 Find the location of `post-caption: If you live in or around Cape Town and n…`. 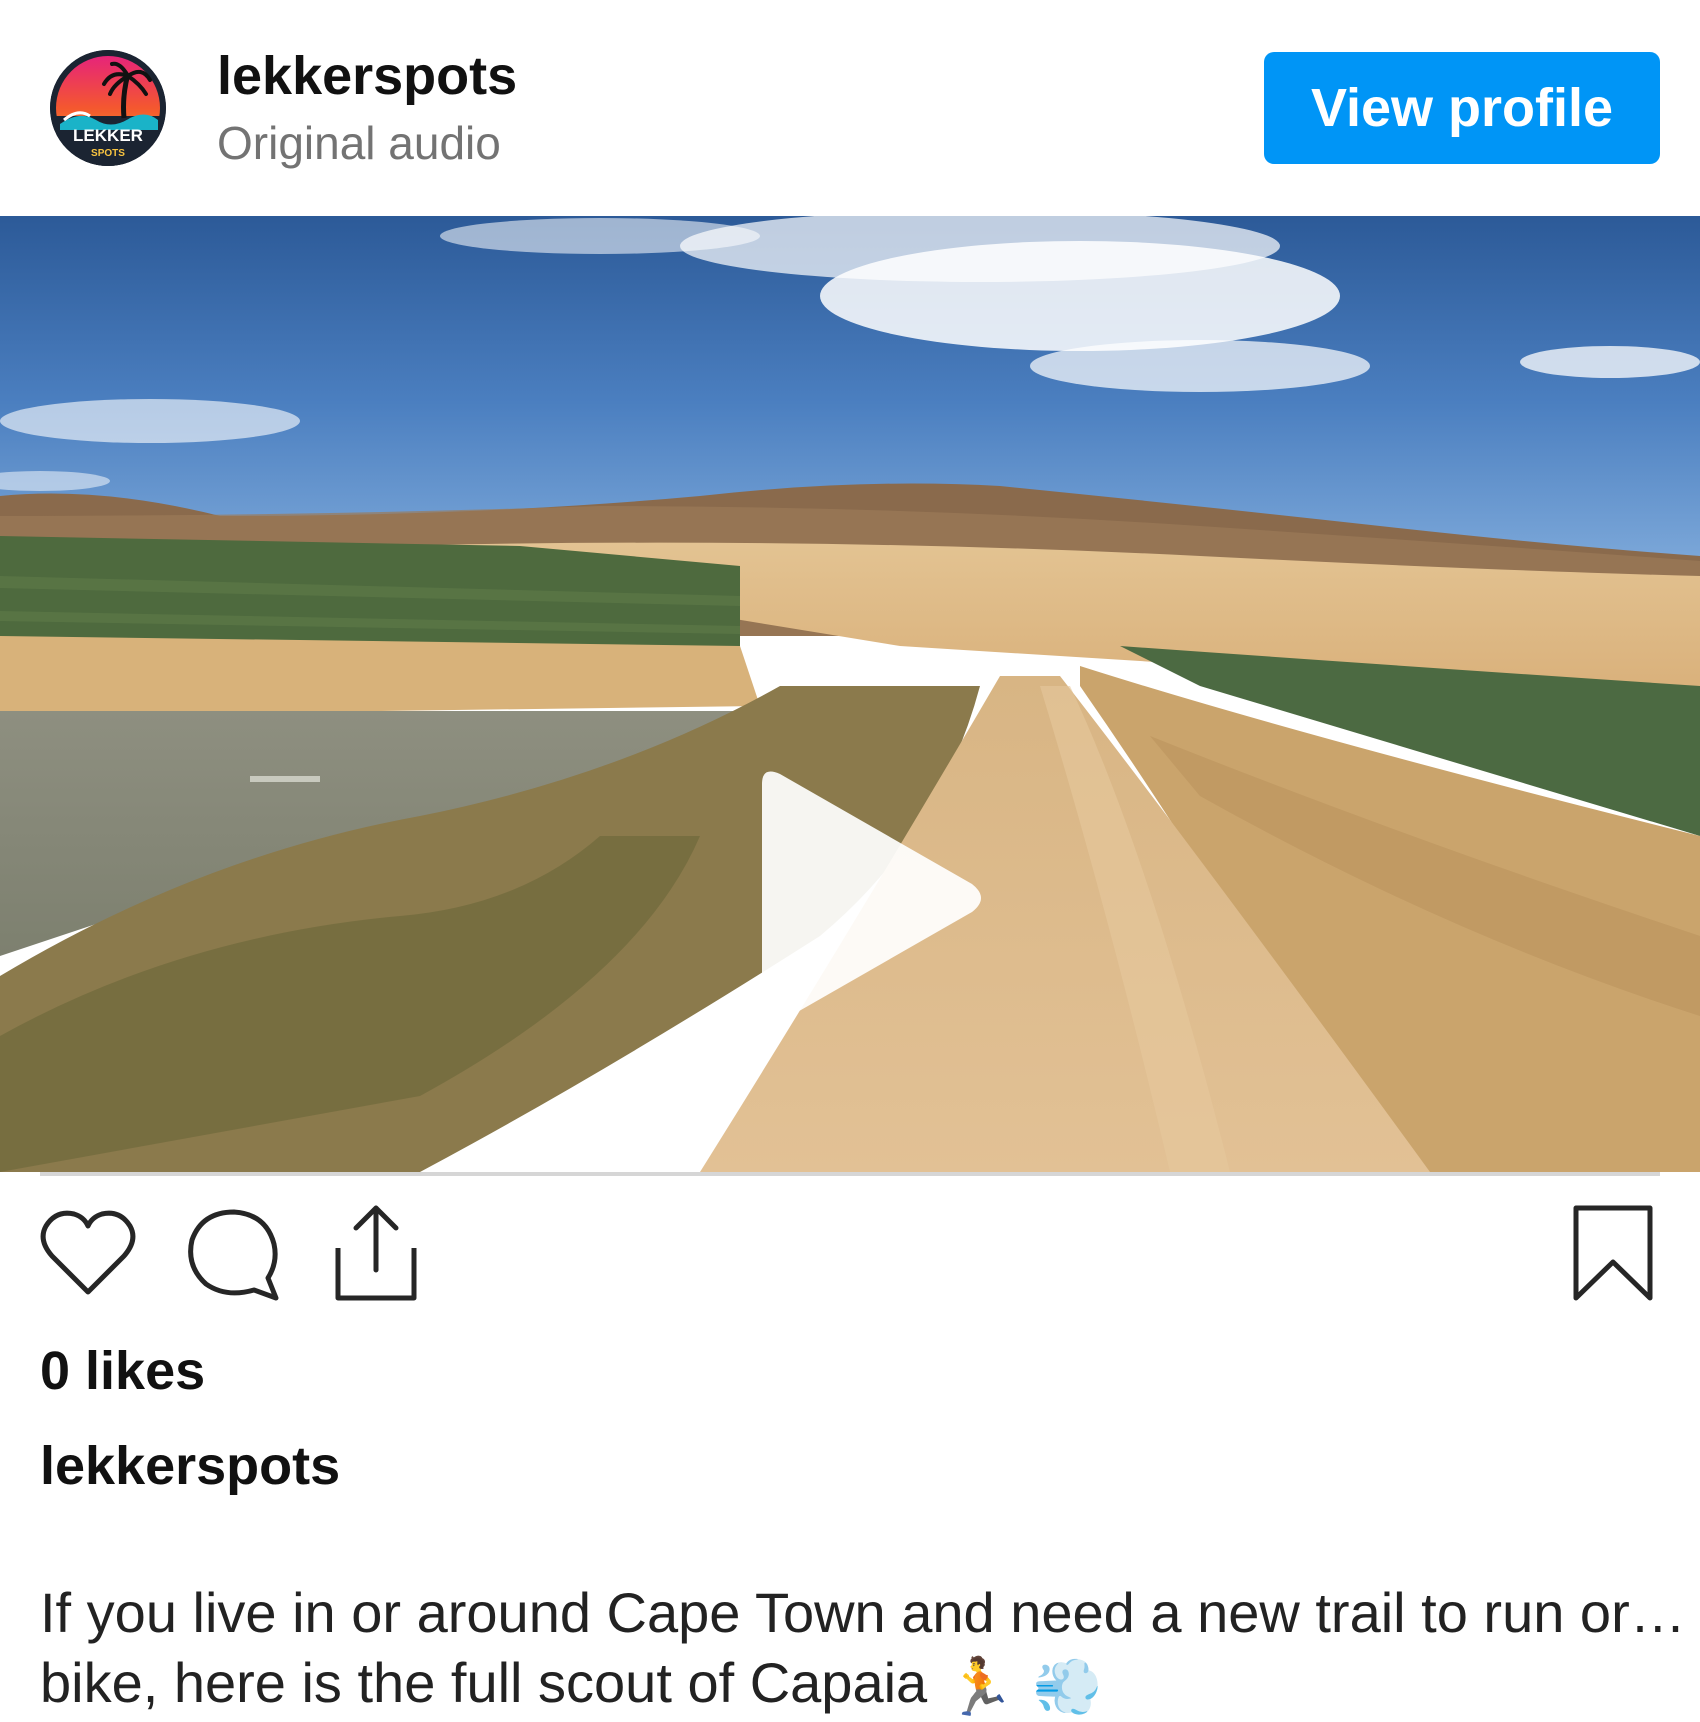

post-caption: If you live in or around Cape Town and n… is located at coordinates (860, 1650).